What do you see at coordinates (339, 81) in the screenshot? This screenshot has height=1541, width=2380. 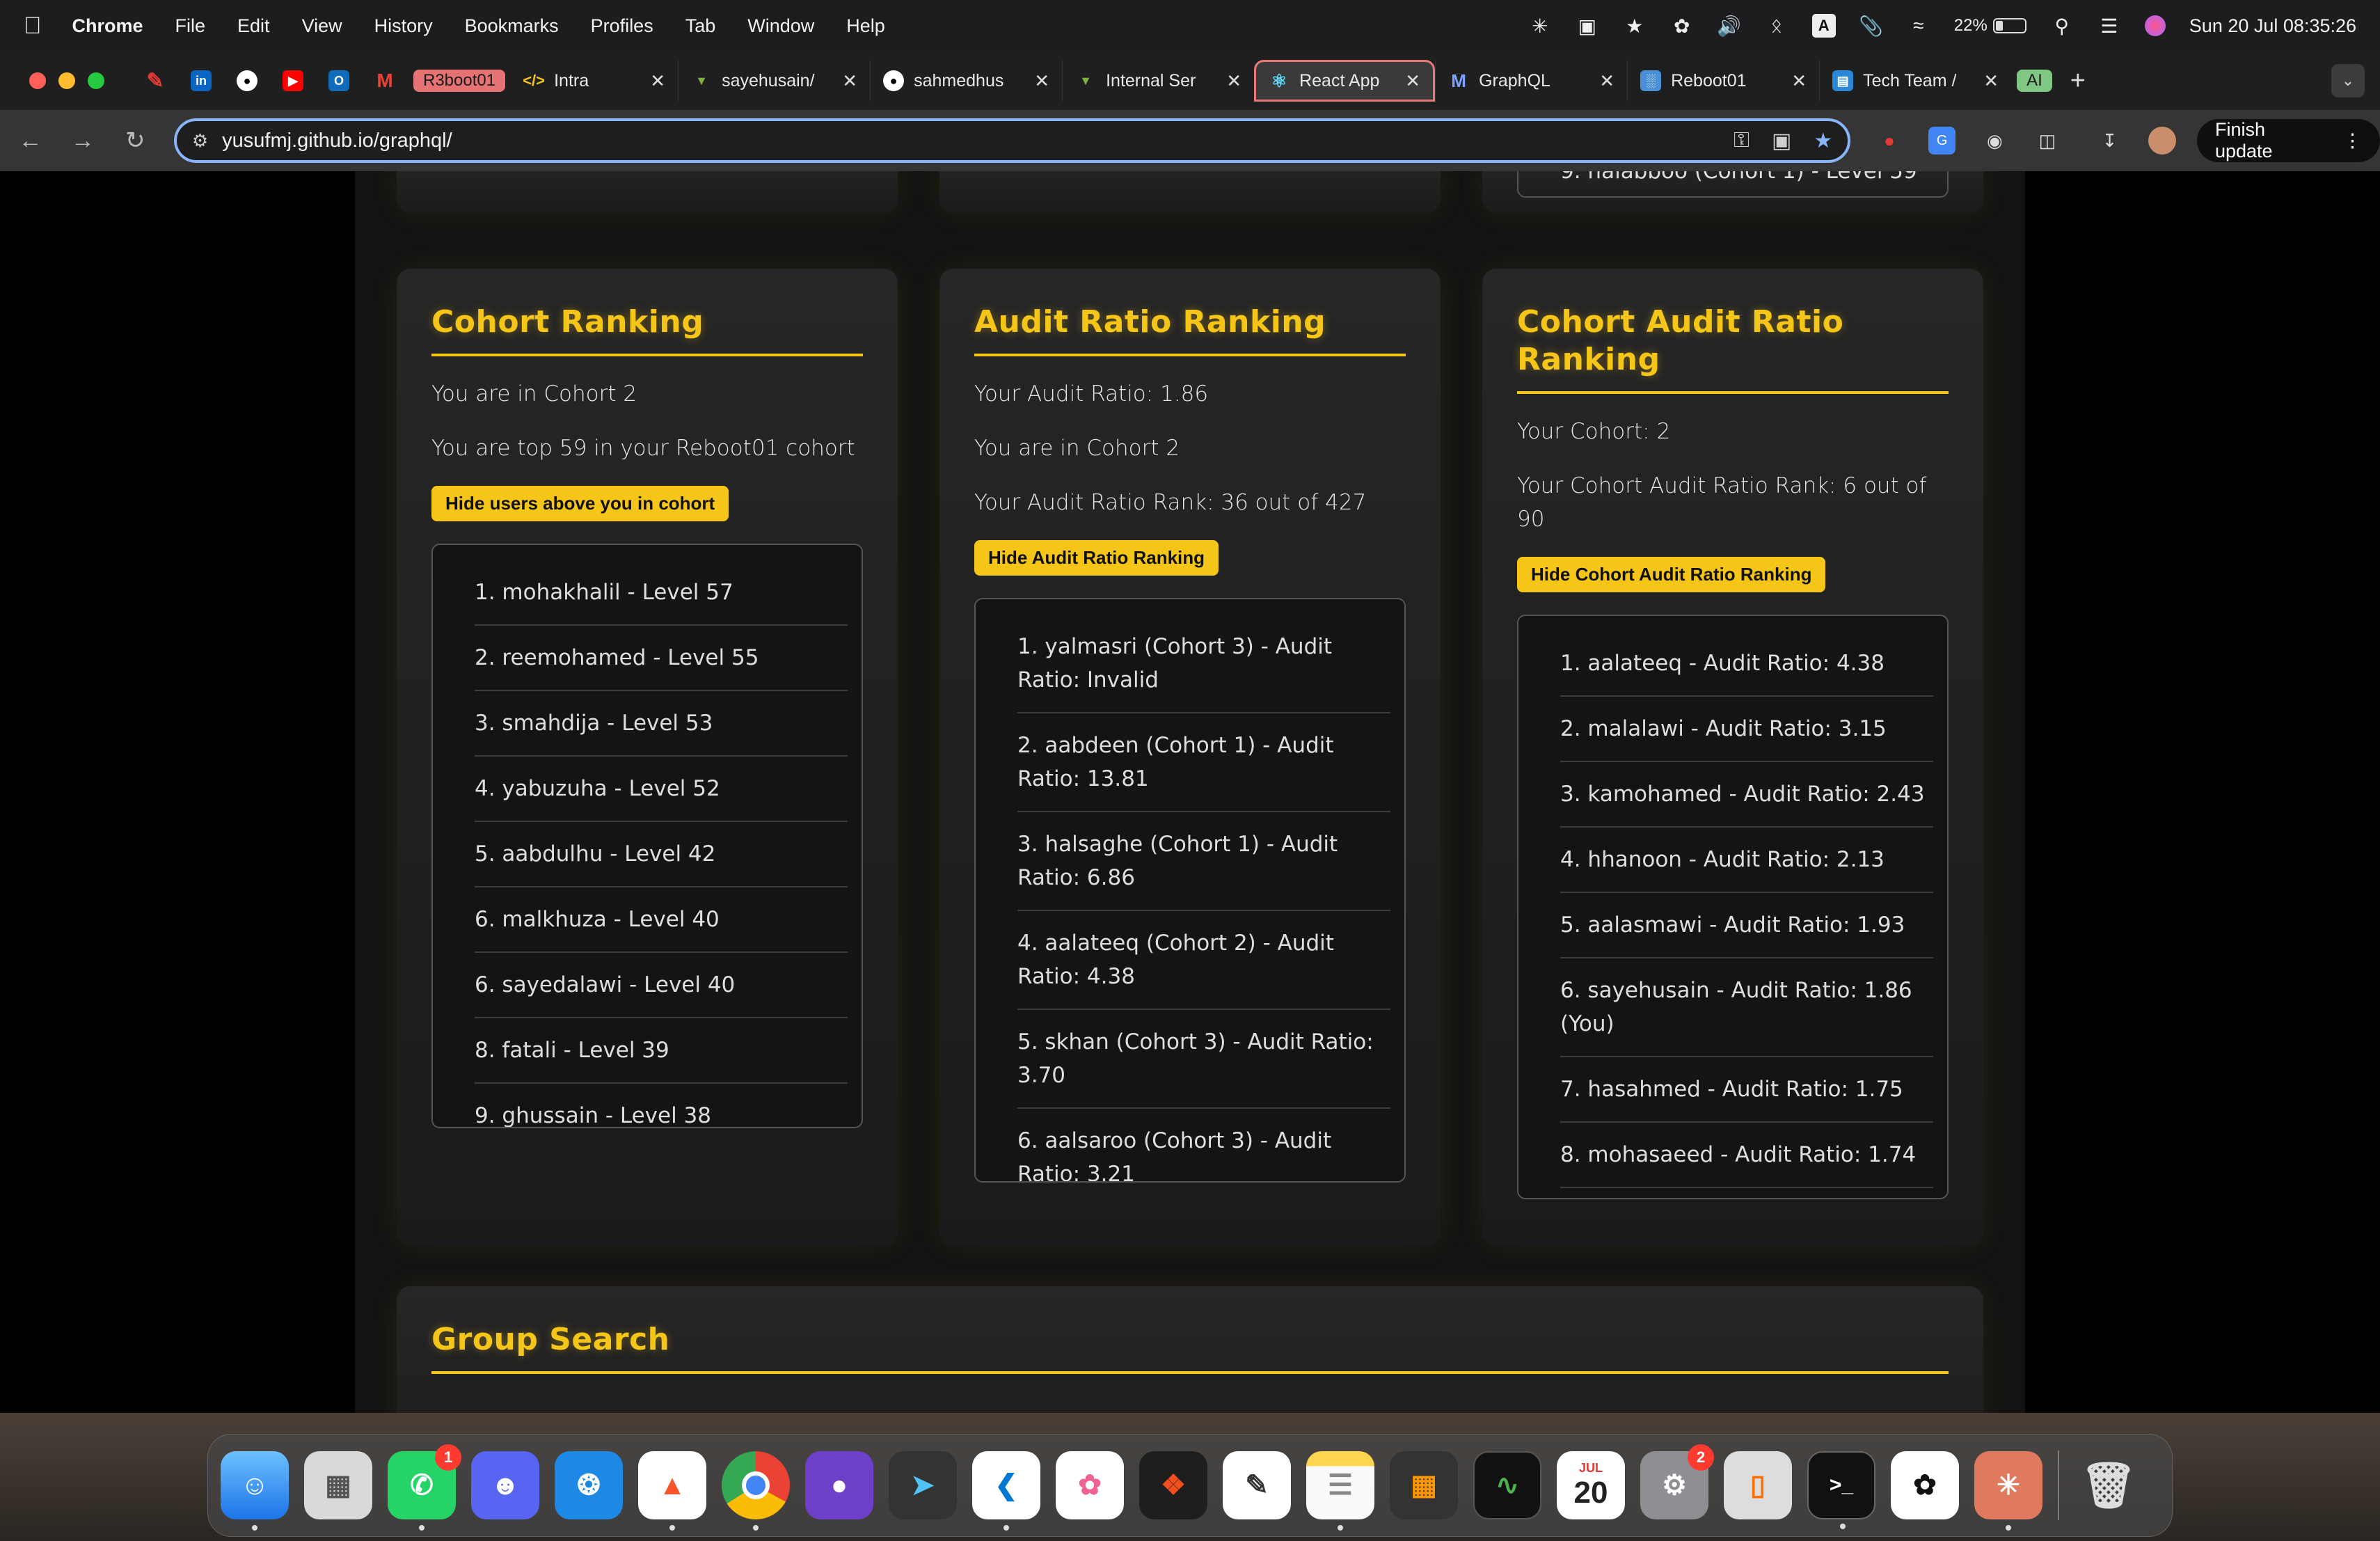 I see `pinned-tab-outlook: O` at bounding box center [339, 81].